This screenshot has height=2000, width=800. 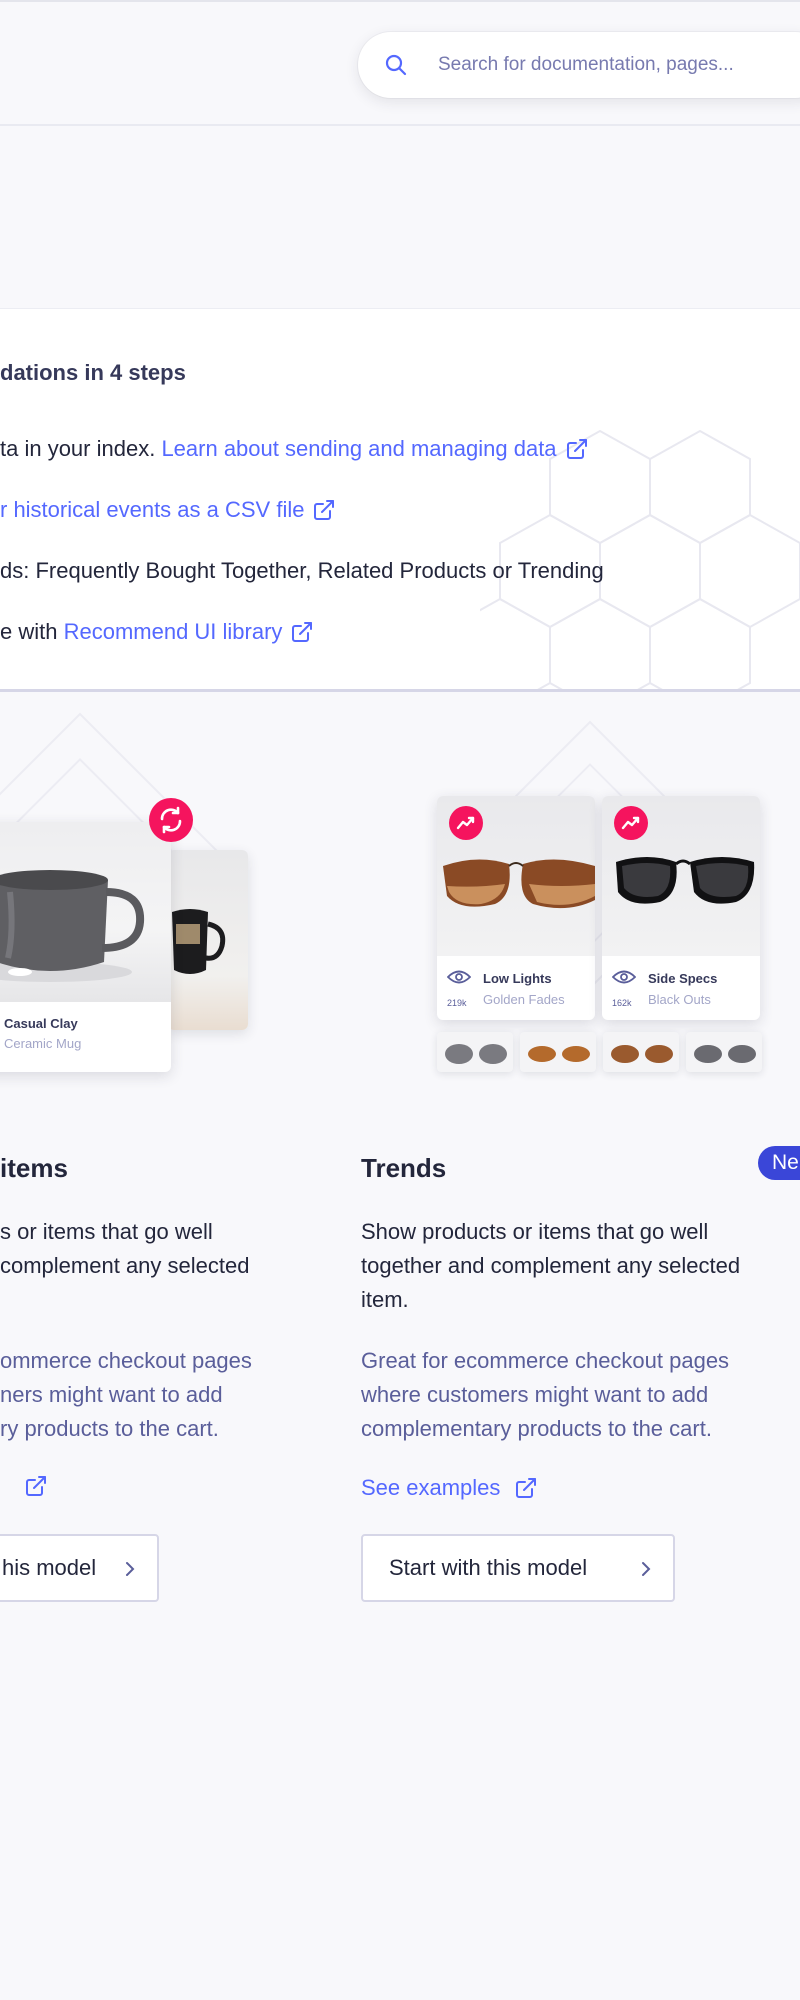 What do you see at coordinates (152, 510) in the screenshot?
I see `csv-events-link: r historical events as a CSV file` at bounding box center [152, 510].